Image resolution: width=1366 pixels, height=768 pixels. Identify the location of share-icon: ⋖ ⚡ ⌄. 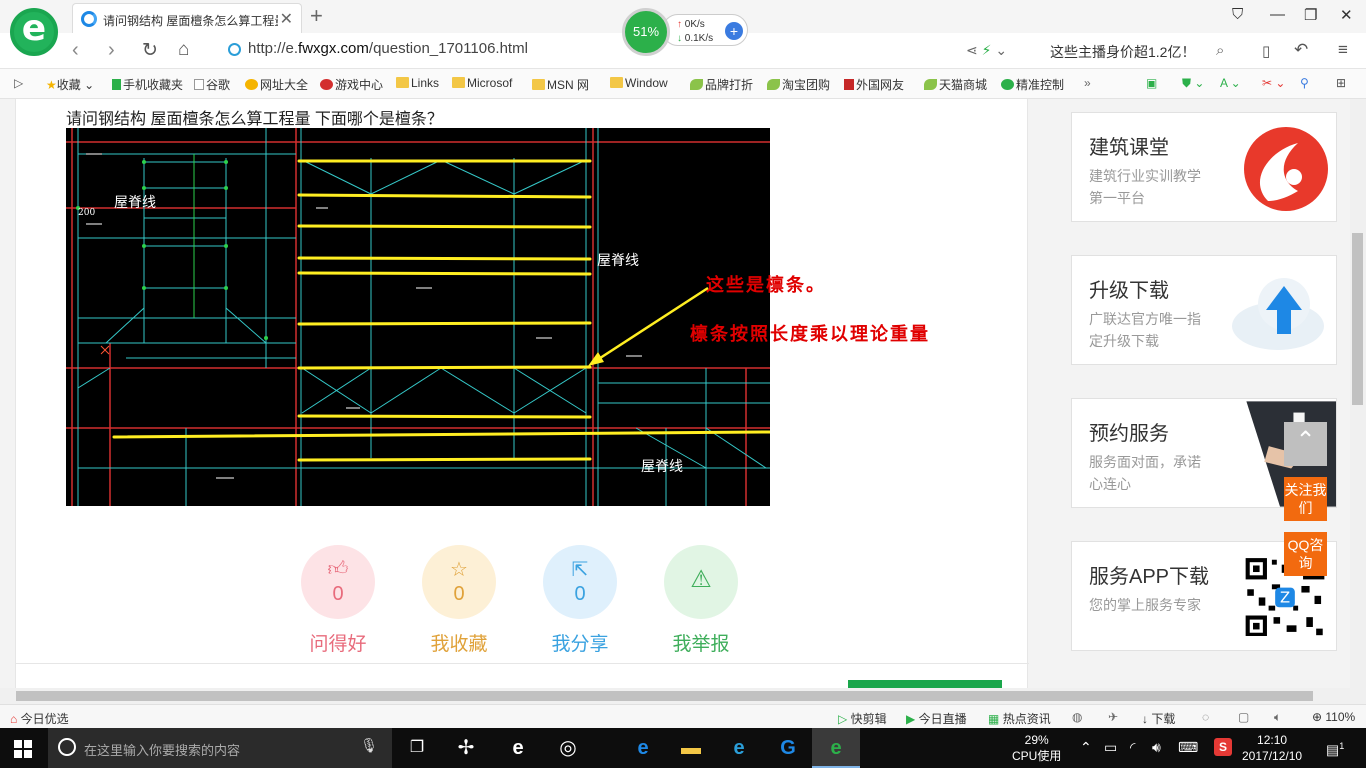
(986, 50).